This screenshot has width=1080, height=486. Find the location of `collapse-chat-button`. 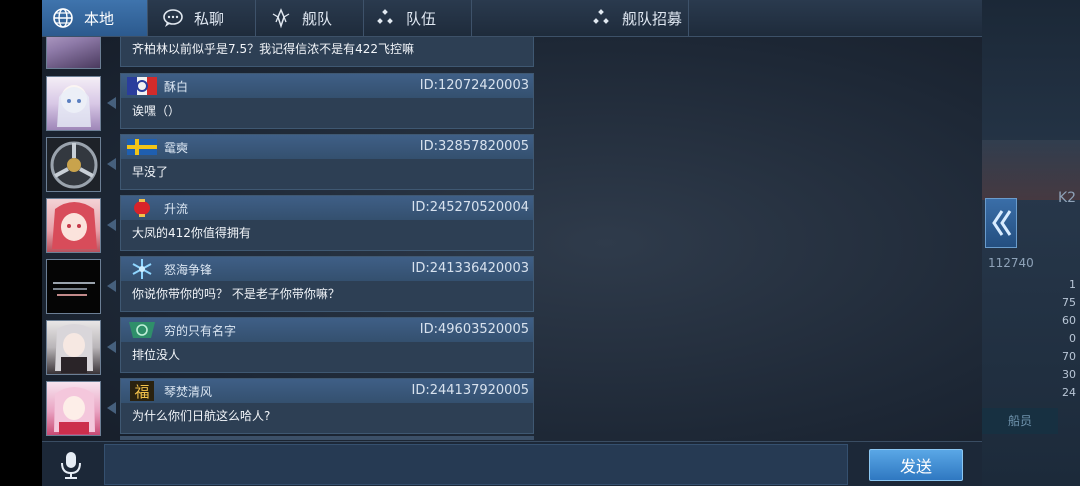

collapse-chat-button is located at coordinates (1001, 223).